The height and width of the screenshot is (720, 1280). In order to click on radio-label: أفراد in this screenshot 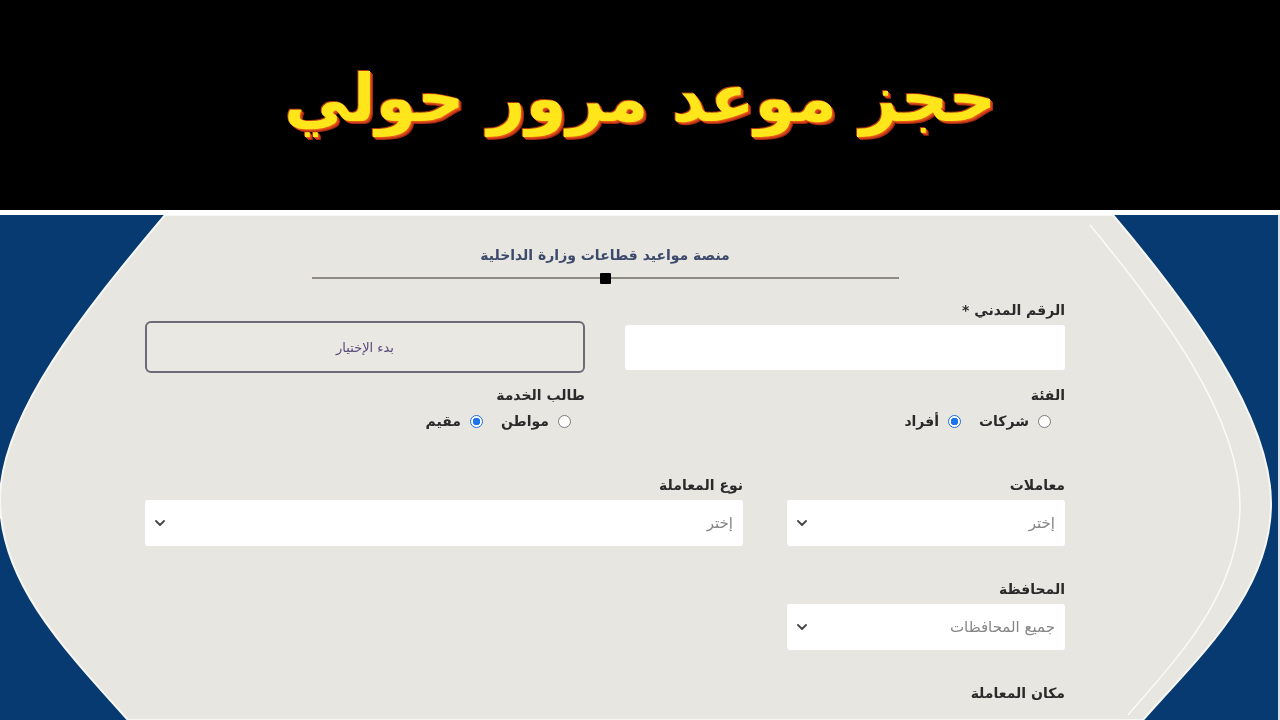, I will do `click(922, 421)`.